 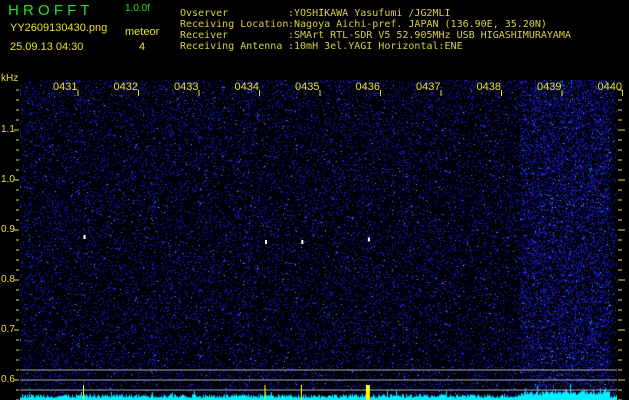 What do you see at coordinates (307, 87) in the screenshot?
I see `x-tick-label: 0435` at bounding box center [307, 87].